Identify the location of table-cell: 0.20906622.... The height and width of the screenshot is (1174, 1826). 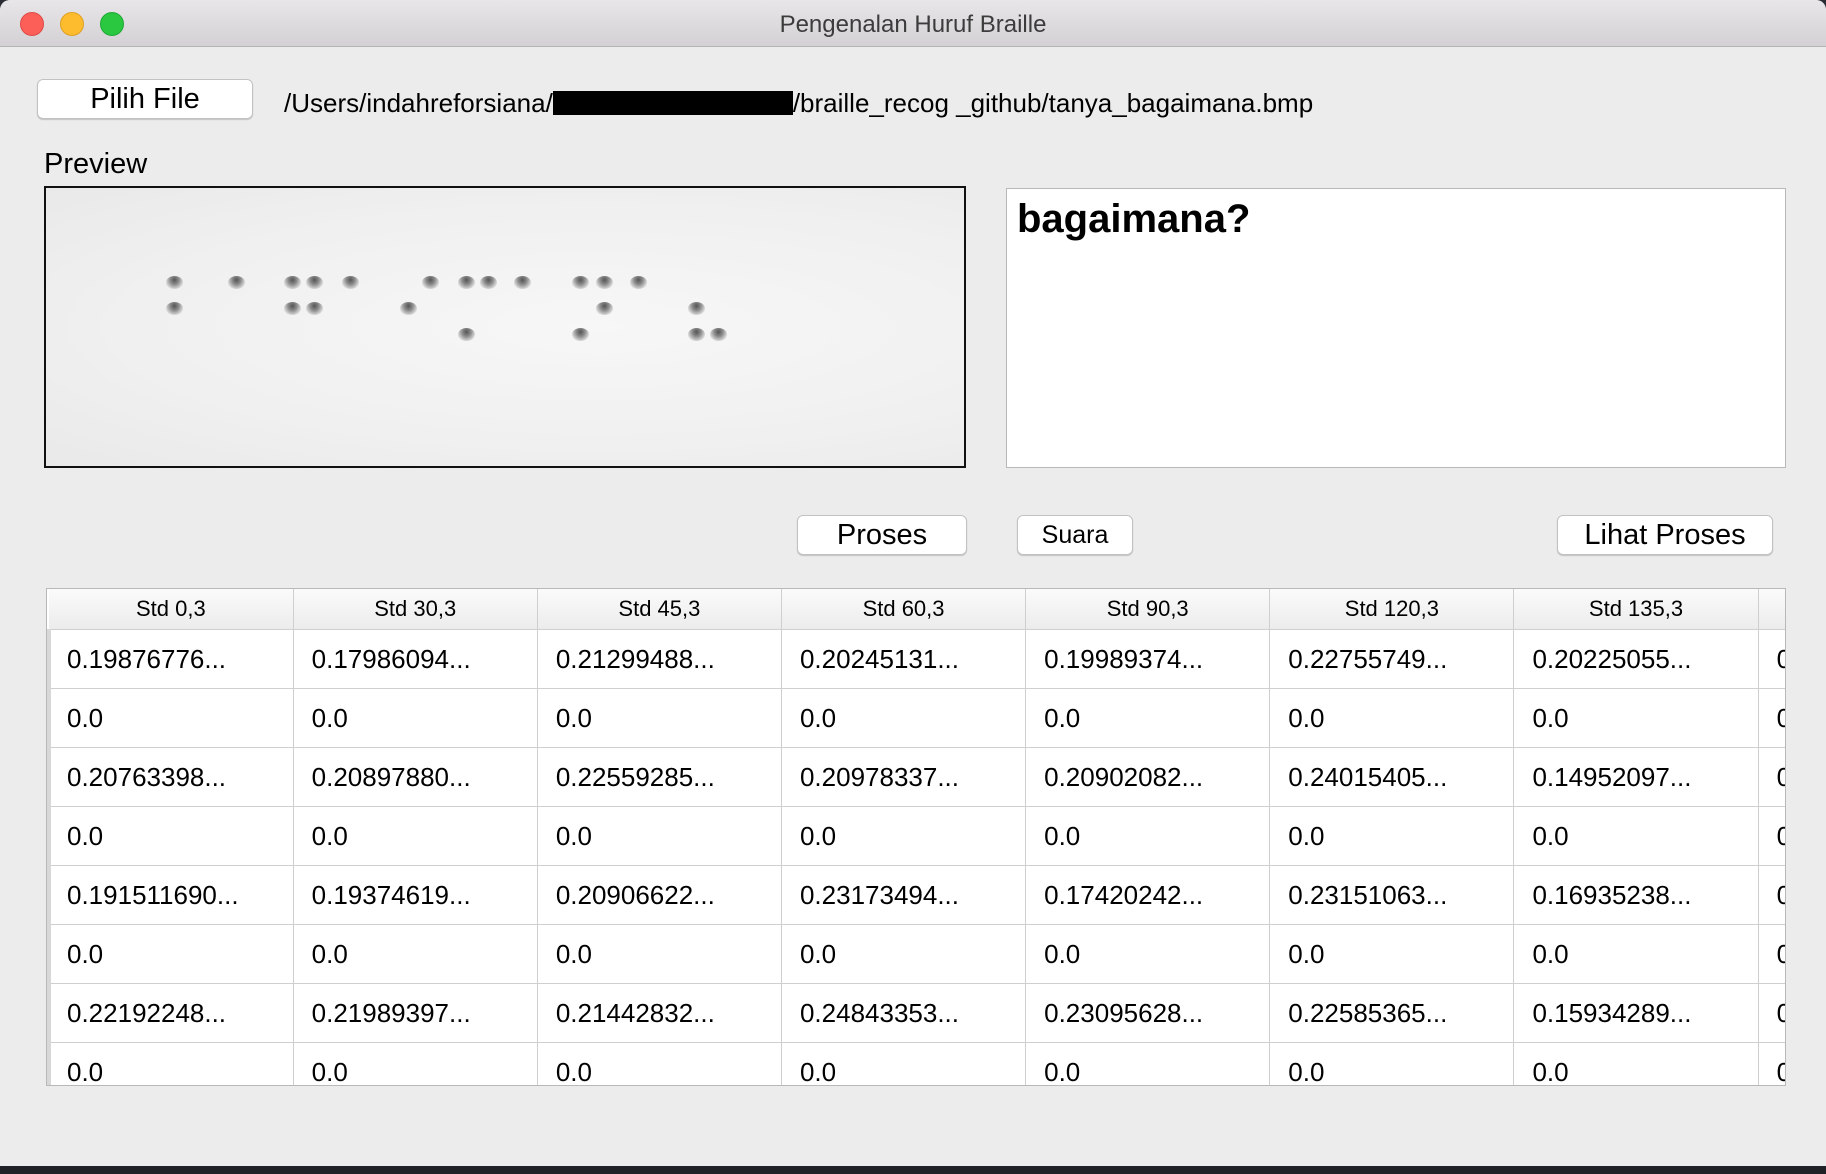
(659, 895).